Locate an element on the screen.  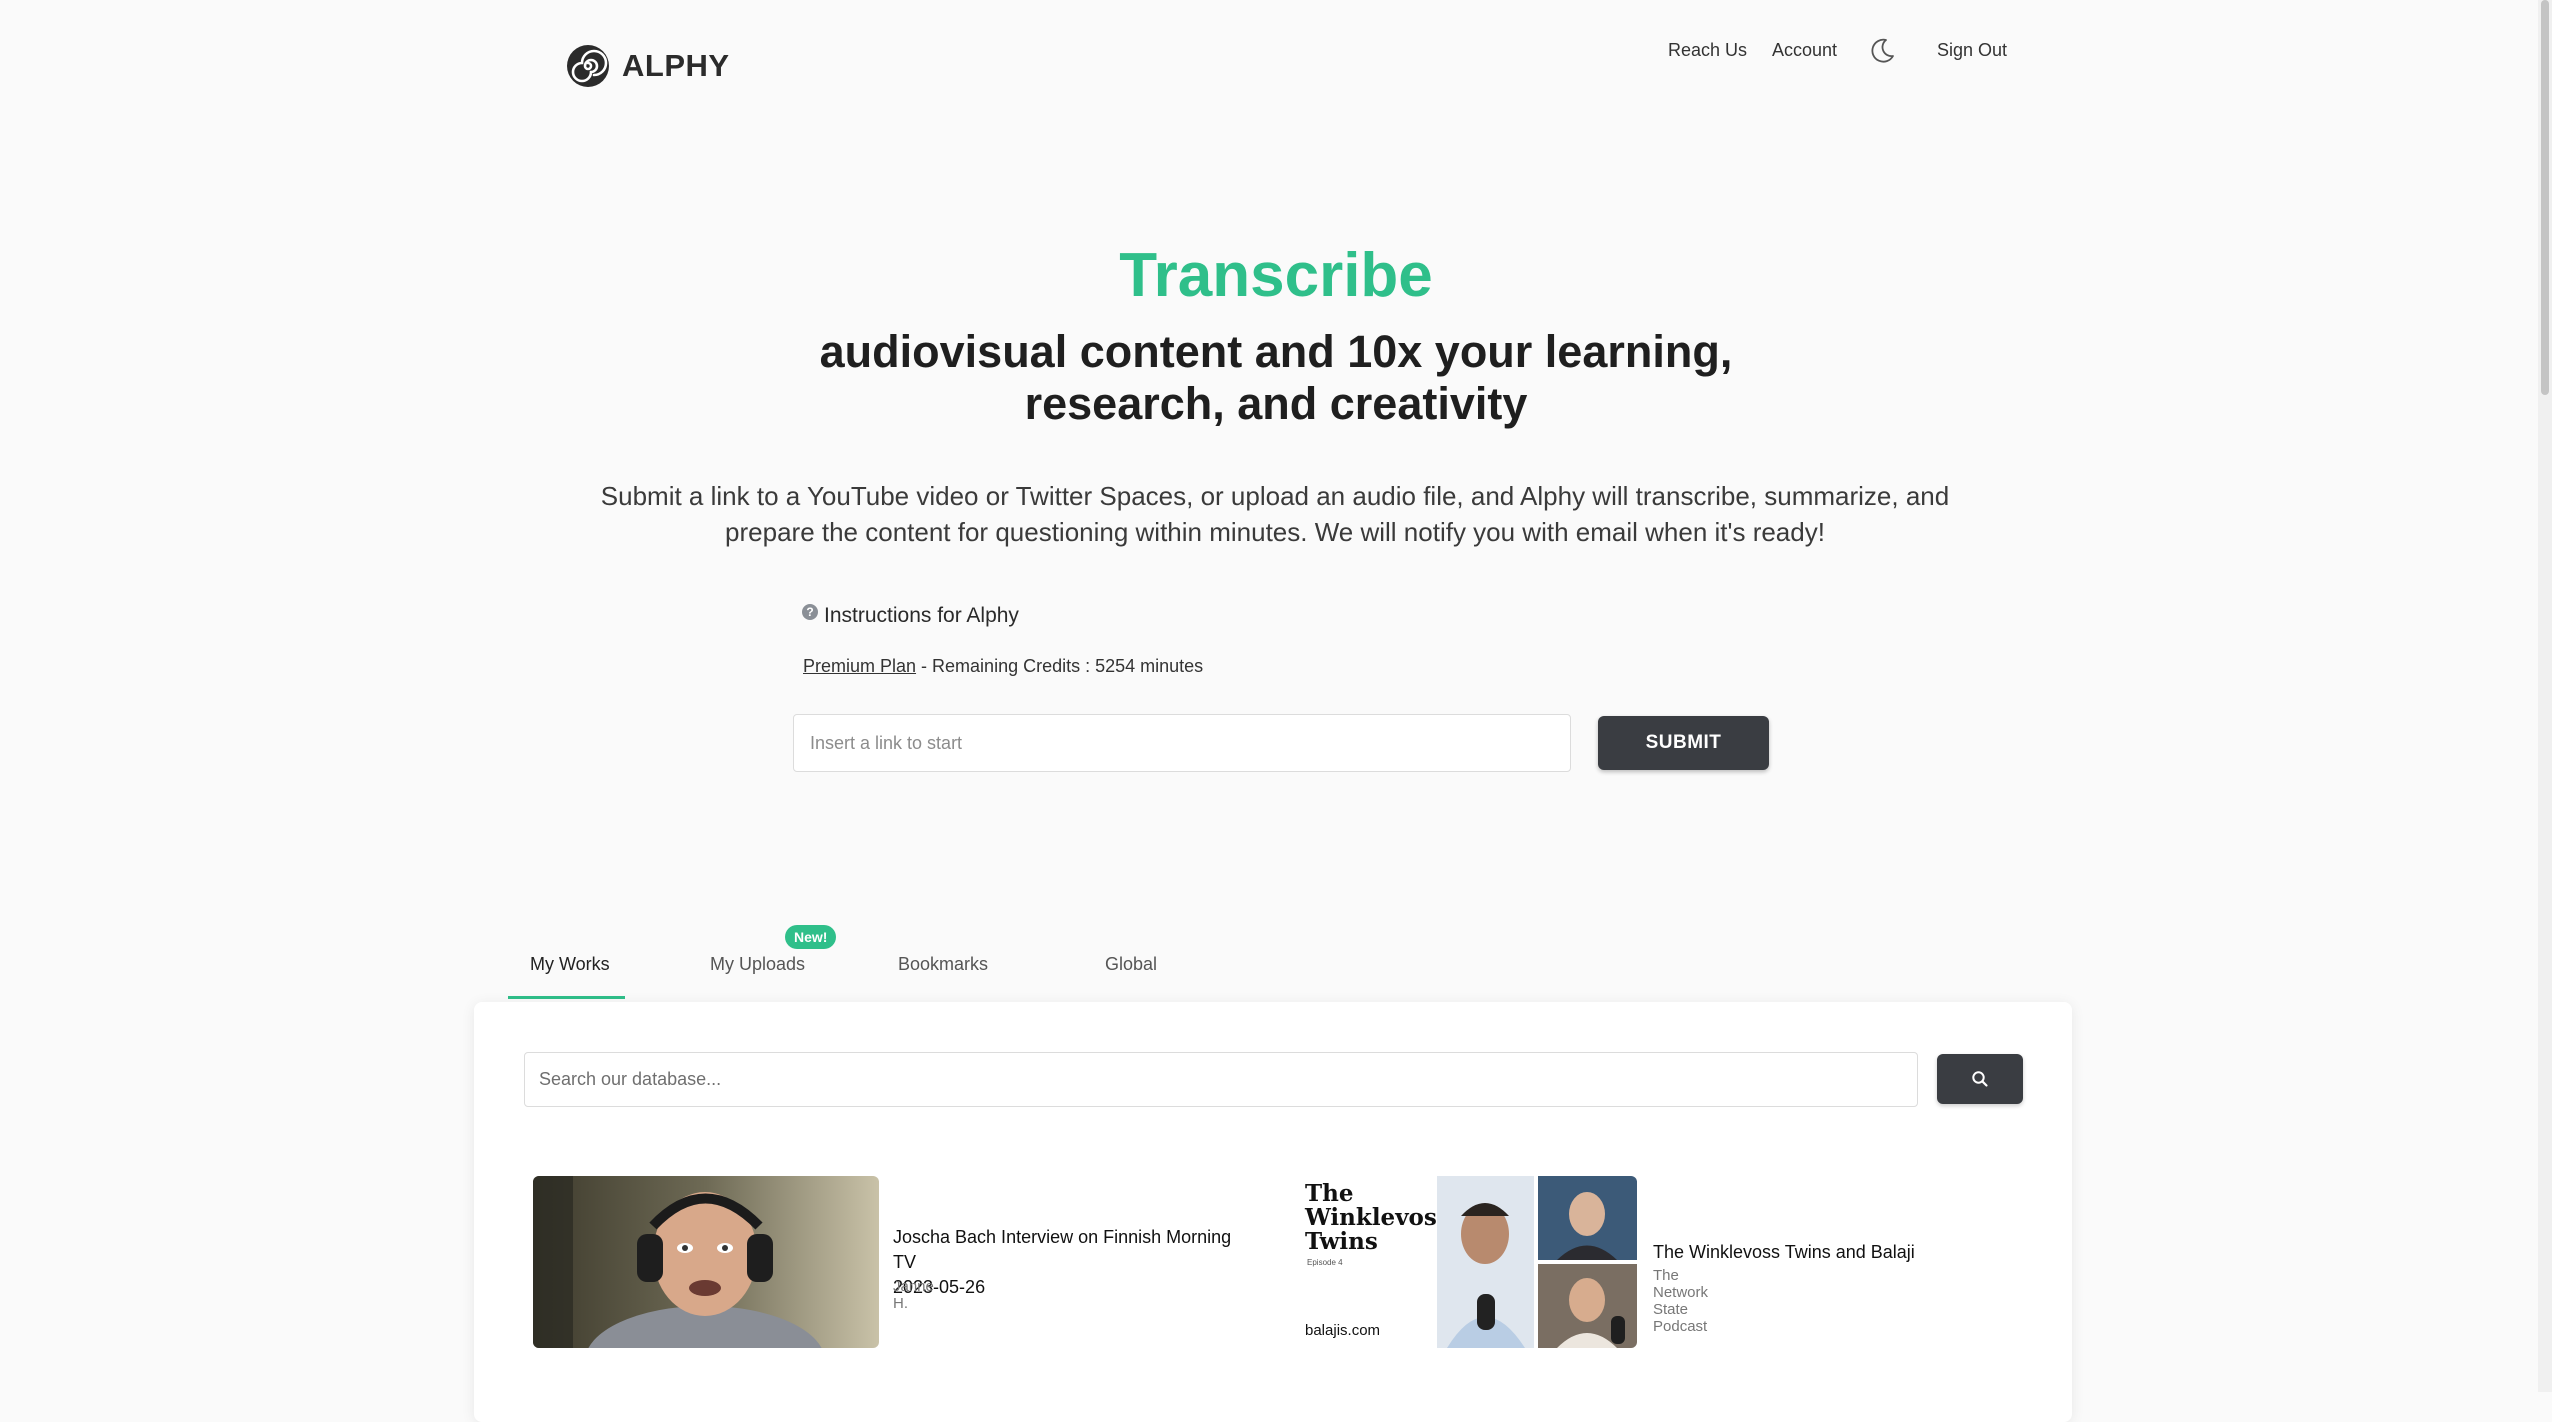
page-scrollbar is located at coordinates (2545, 696).